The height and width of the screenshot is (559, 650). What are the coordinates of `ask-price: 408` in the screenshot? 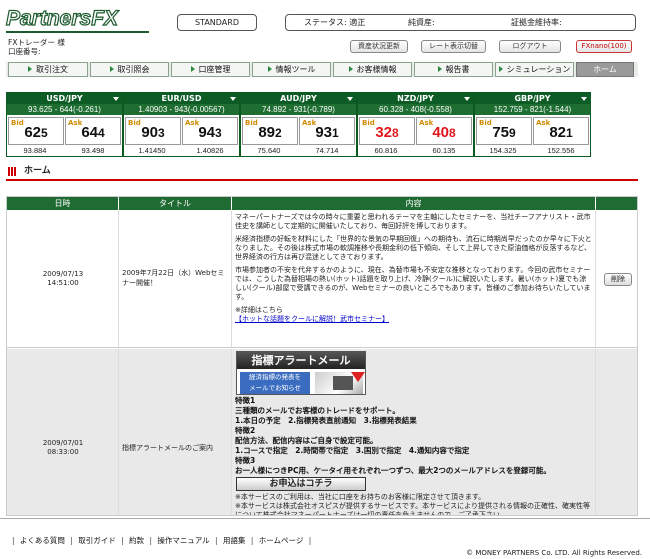 It's located at (444, 132).